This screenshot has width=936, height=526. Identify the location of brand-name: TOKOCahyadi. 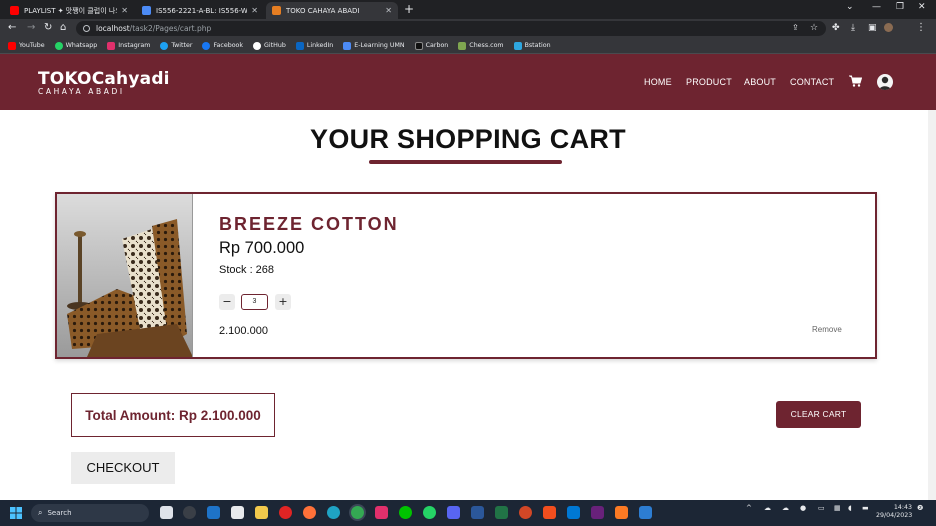
(104, 79).